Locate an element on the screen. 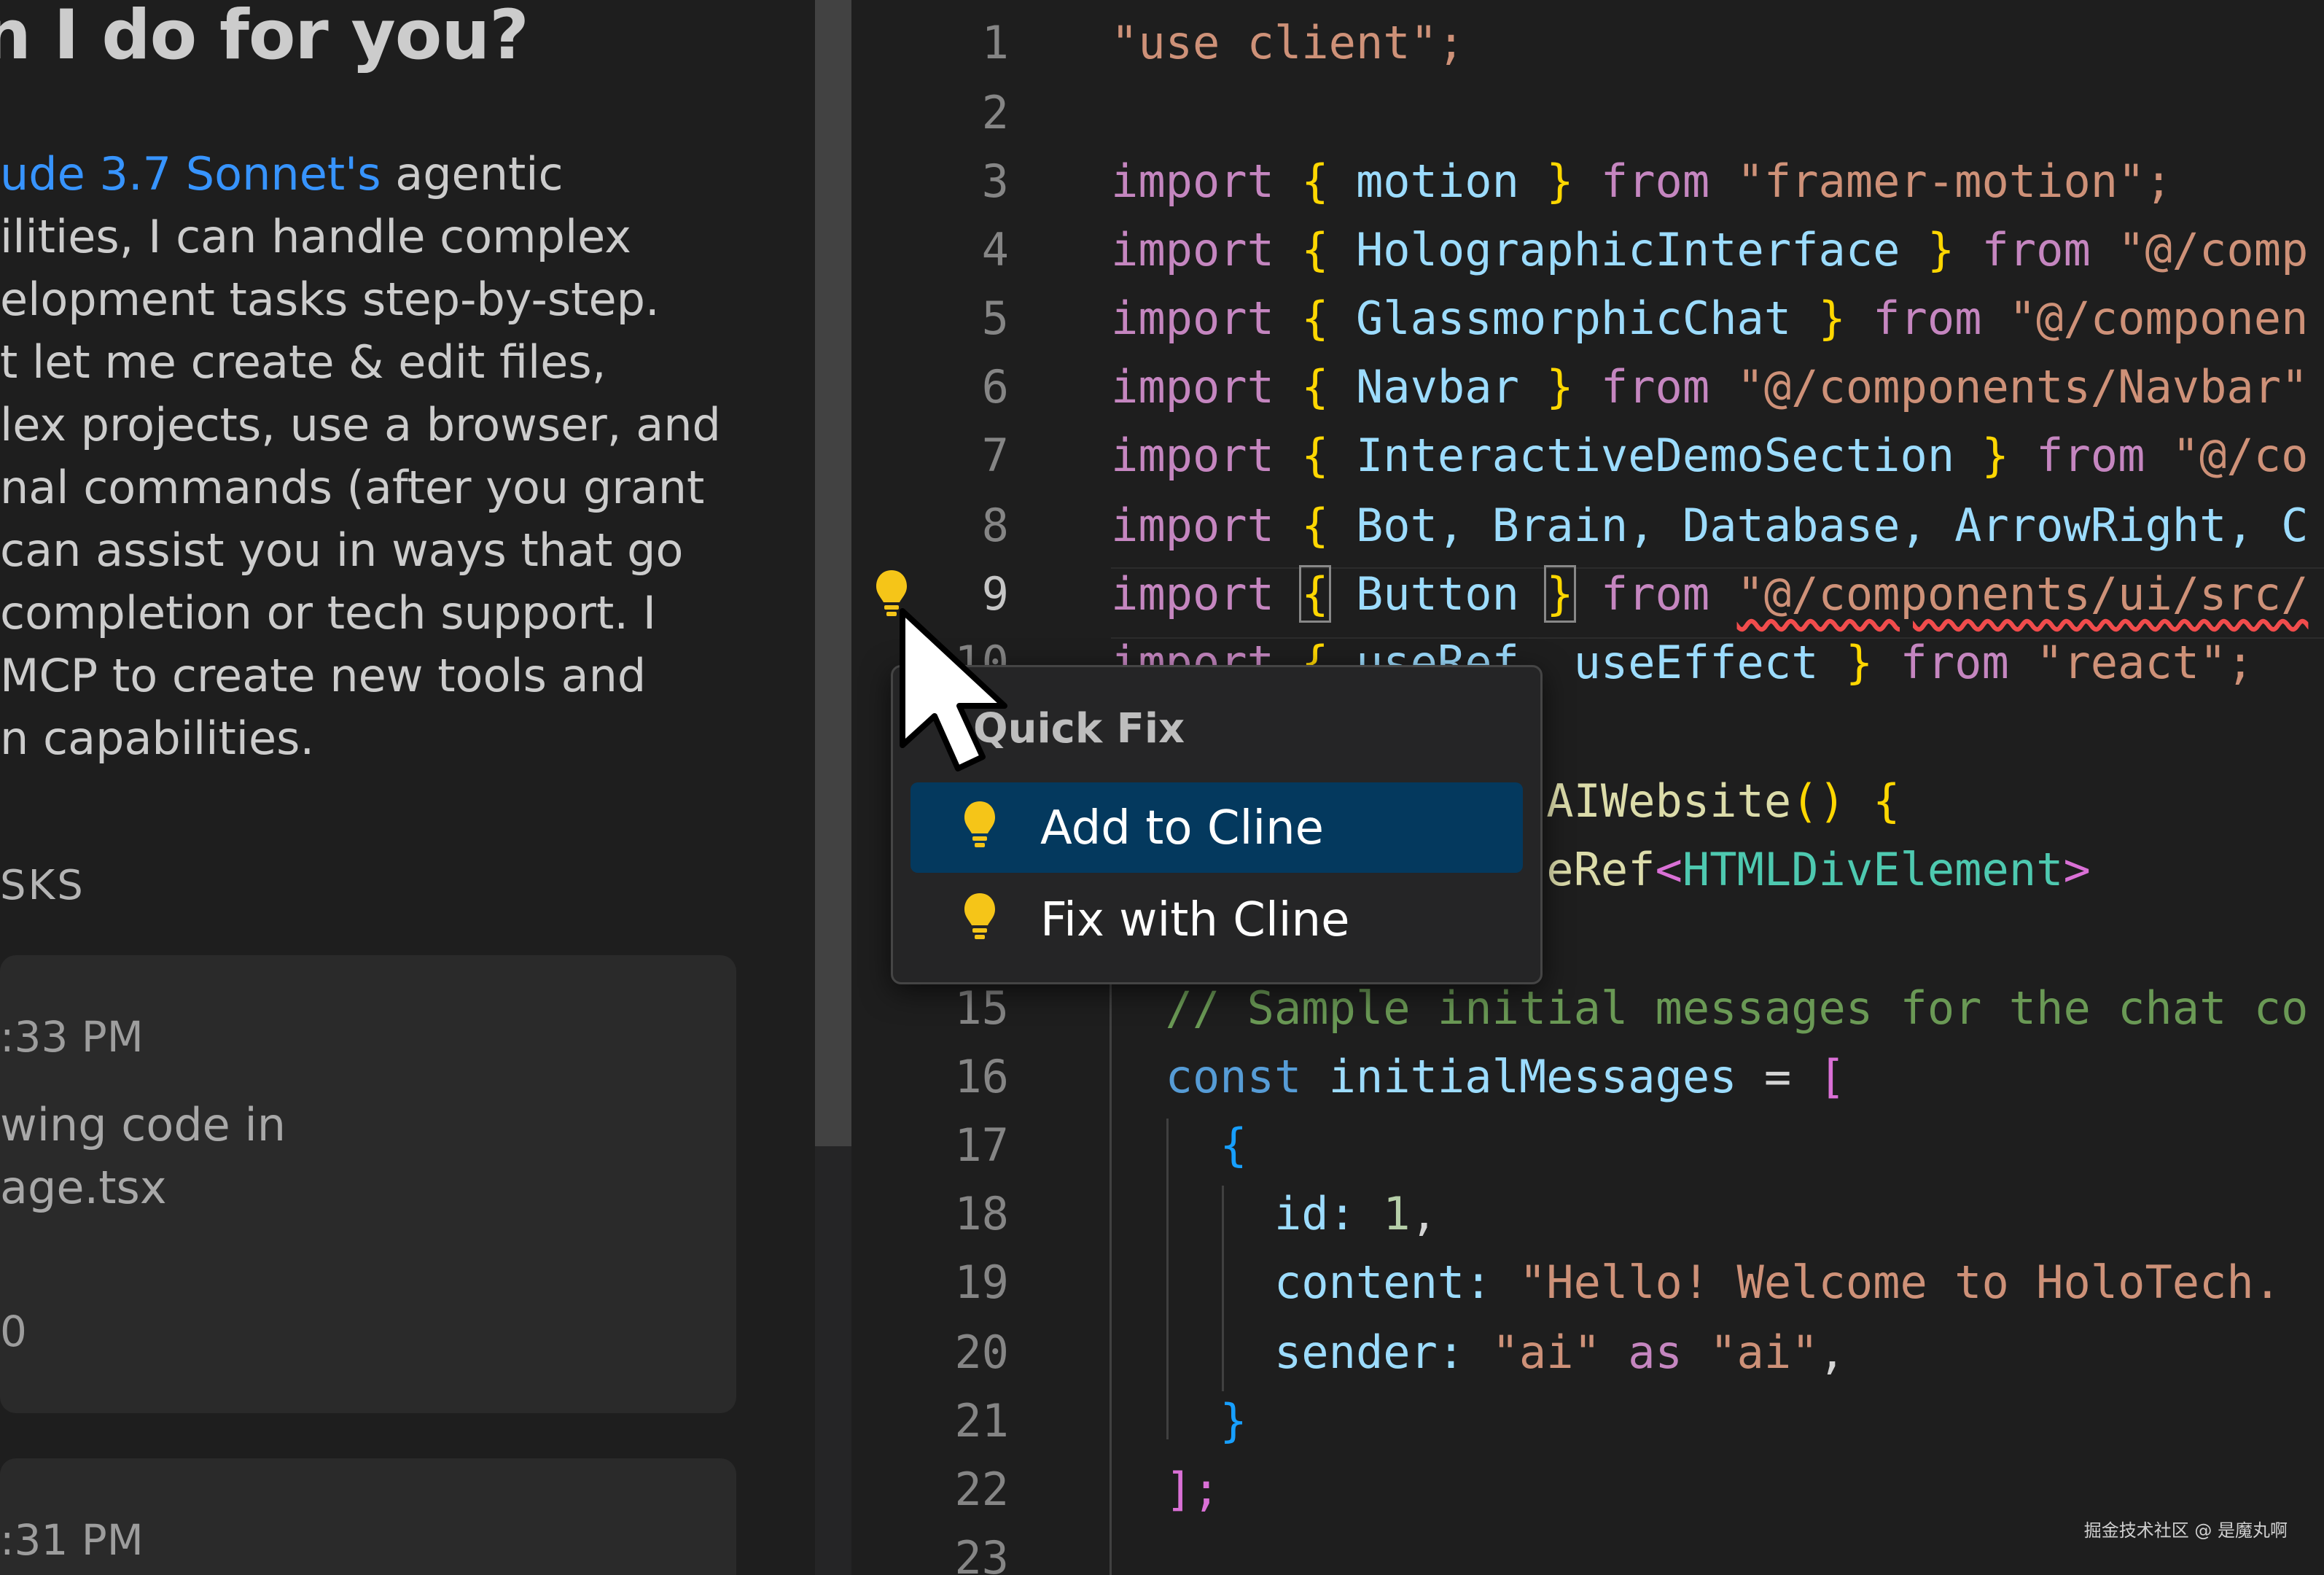  line-number: 15 is located at coordinates (981, 1008).